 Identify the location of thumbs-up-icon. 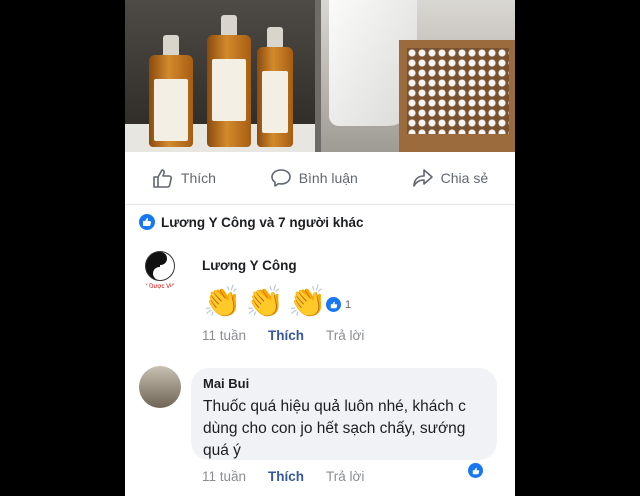
(162, 178).